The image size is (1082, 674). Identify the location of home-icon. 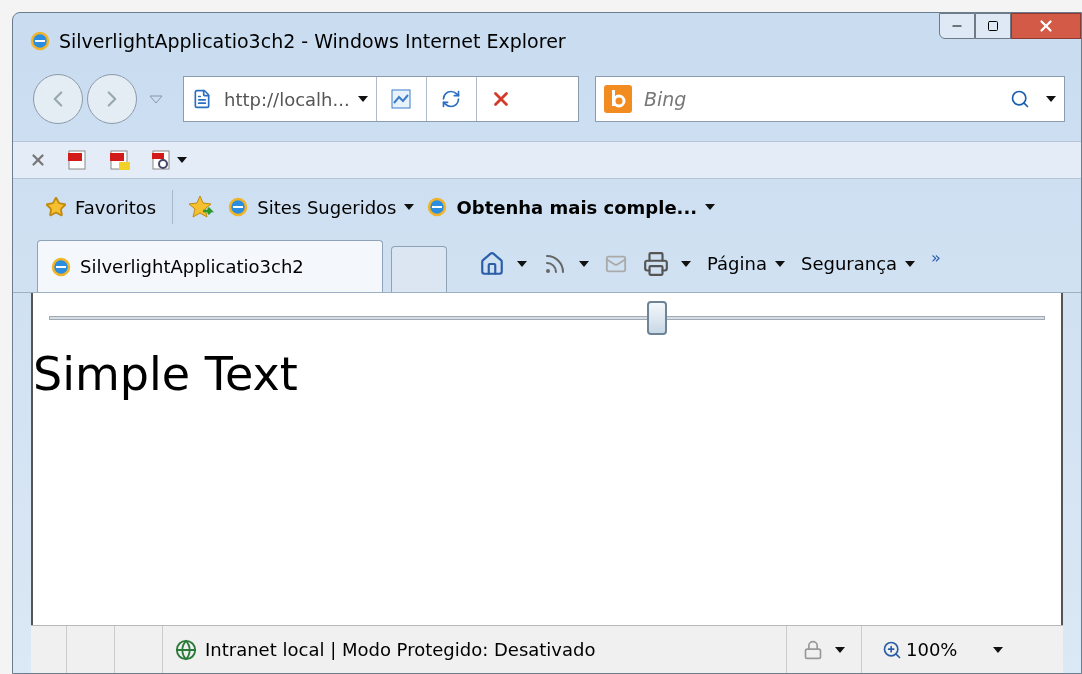
(492, 263).